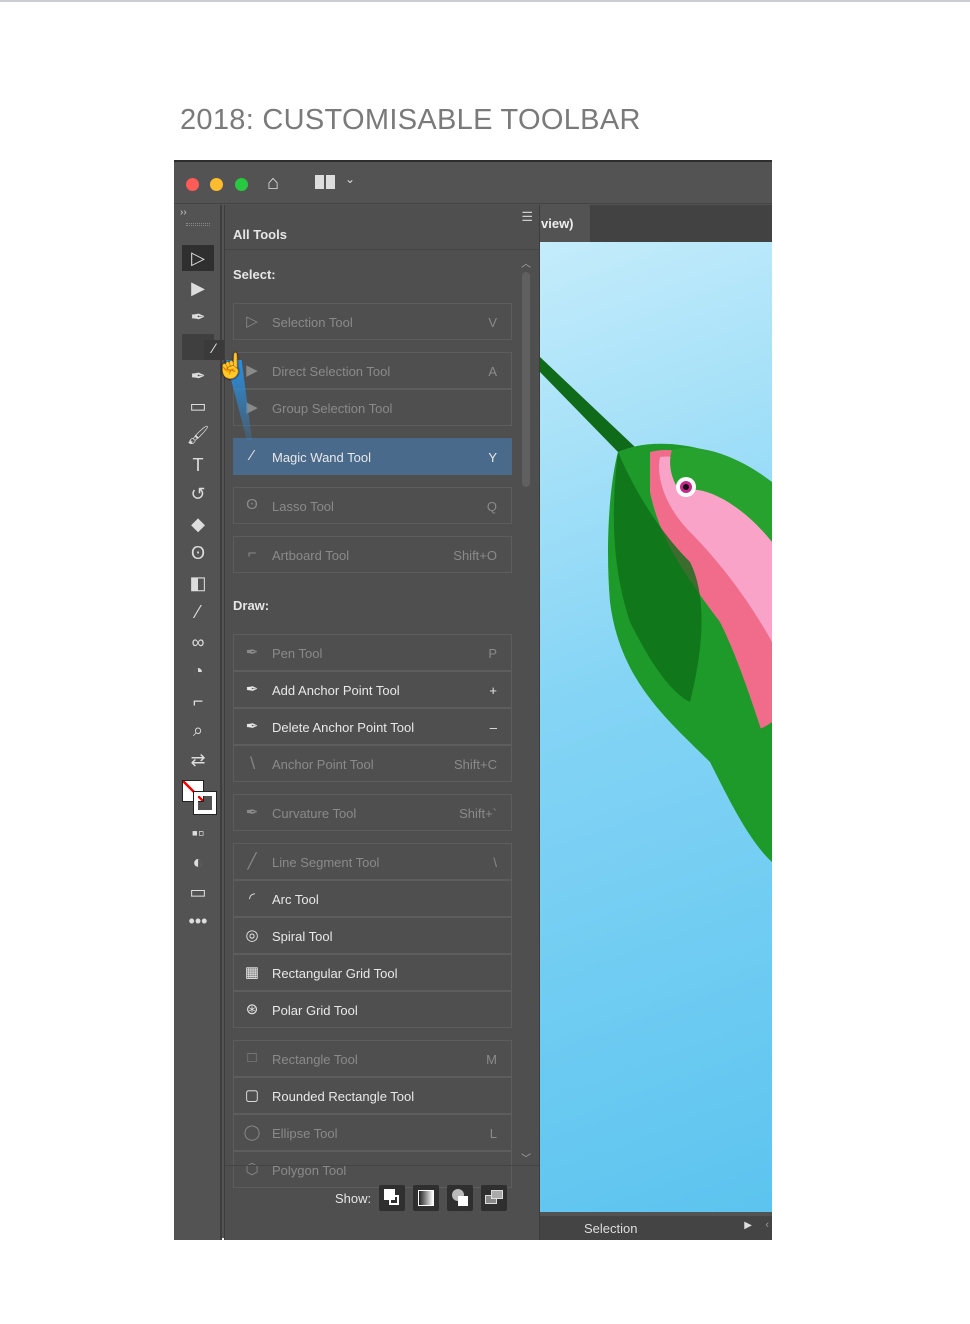  Describe the element at coordinates (565, 223) in the screenshot. I see `document-tab: view)` at that location.